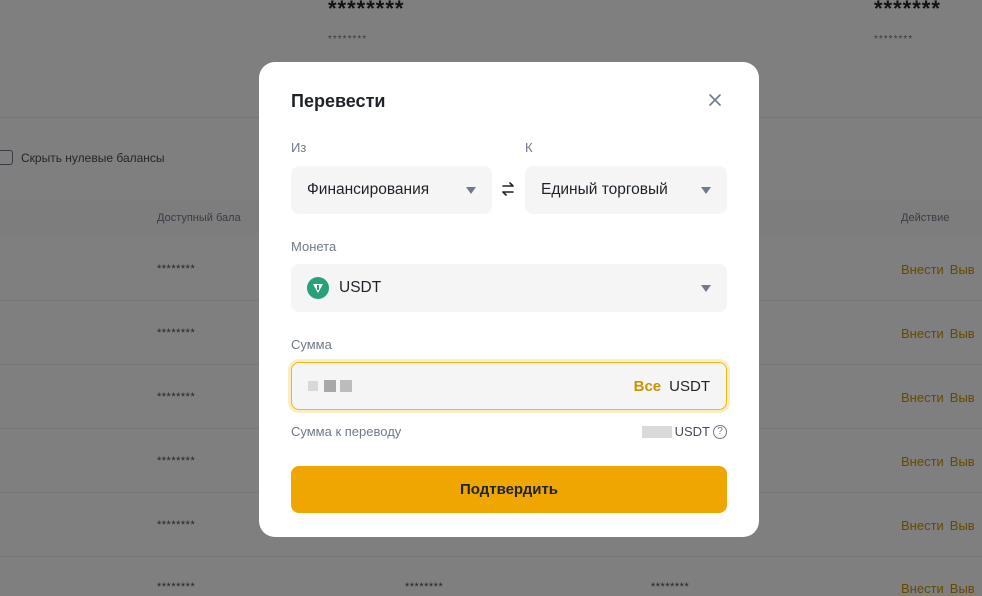  What do you see at coordinates (648, 386) in the screenshot?
I see `max-all-button: Все` at bounding box center [648, 386].